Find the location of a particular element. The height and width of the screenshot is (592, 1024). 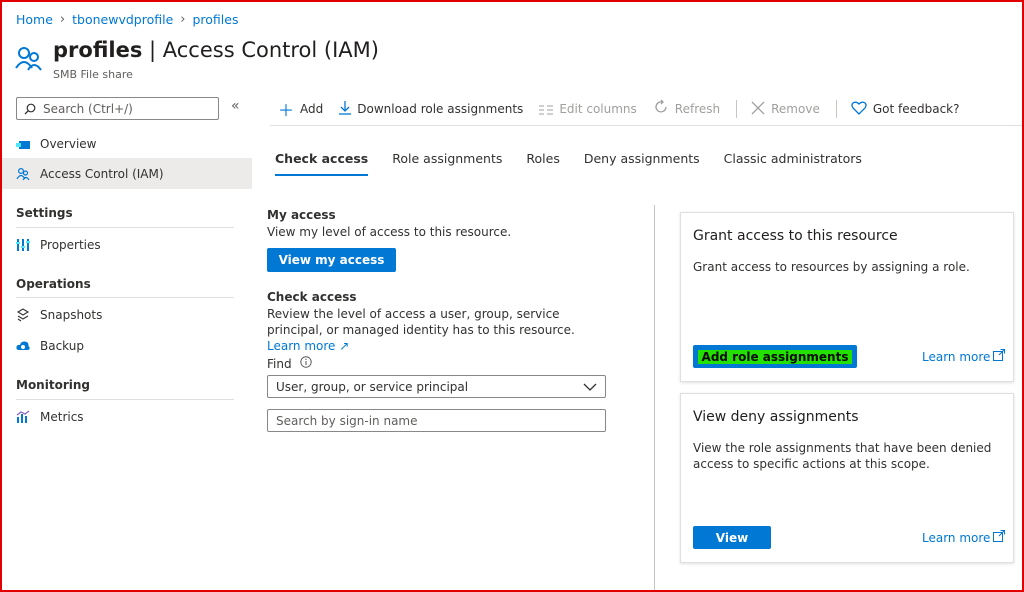

add-role-assignments-button: Add role assignments is located at coordinates (775, 356).